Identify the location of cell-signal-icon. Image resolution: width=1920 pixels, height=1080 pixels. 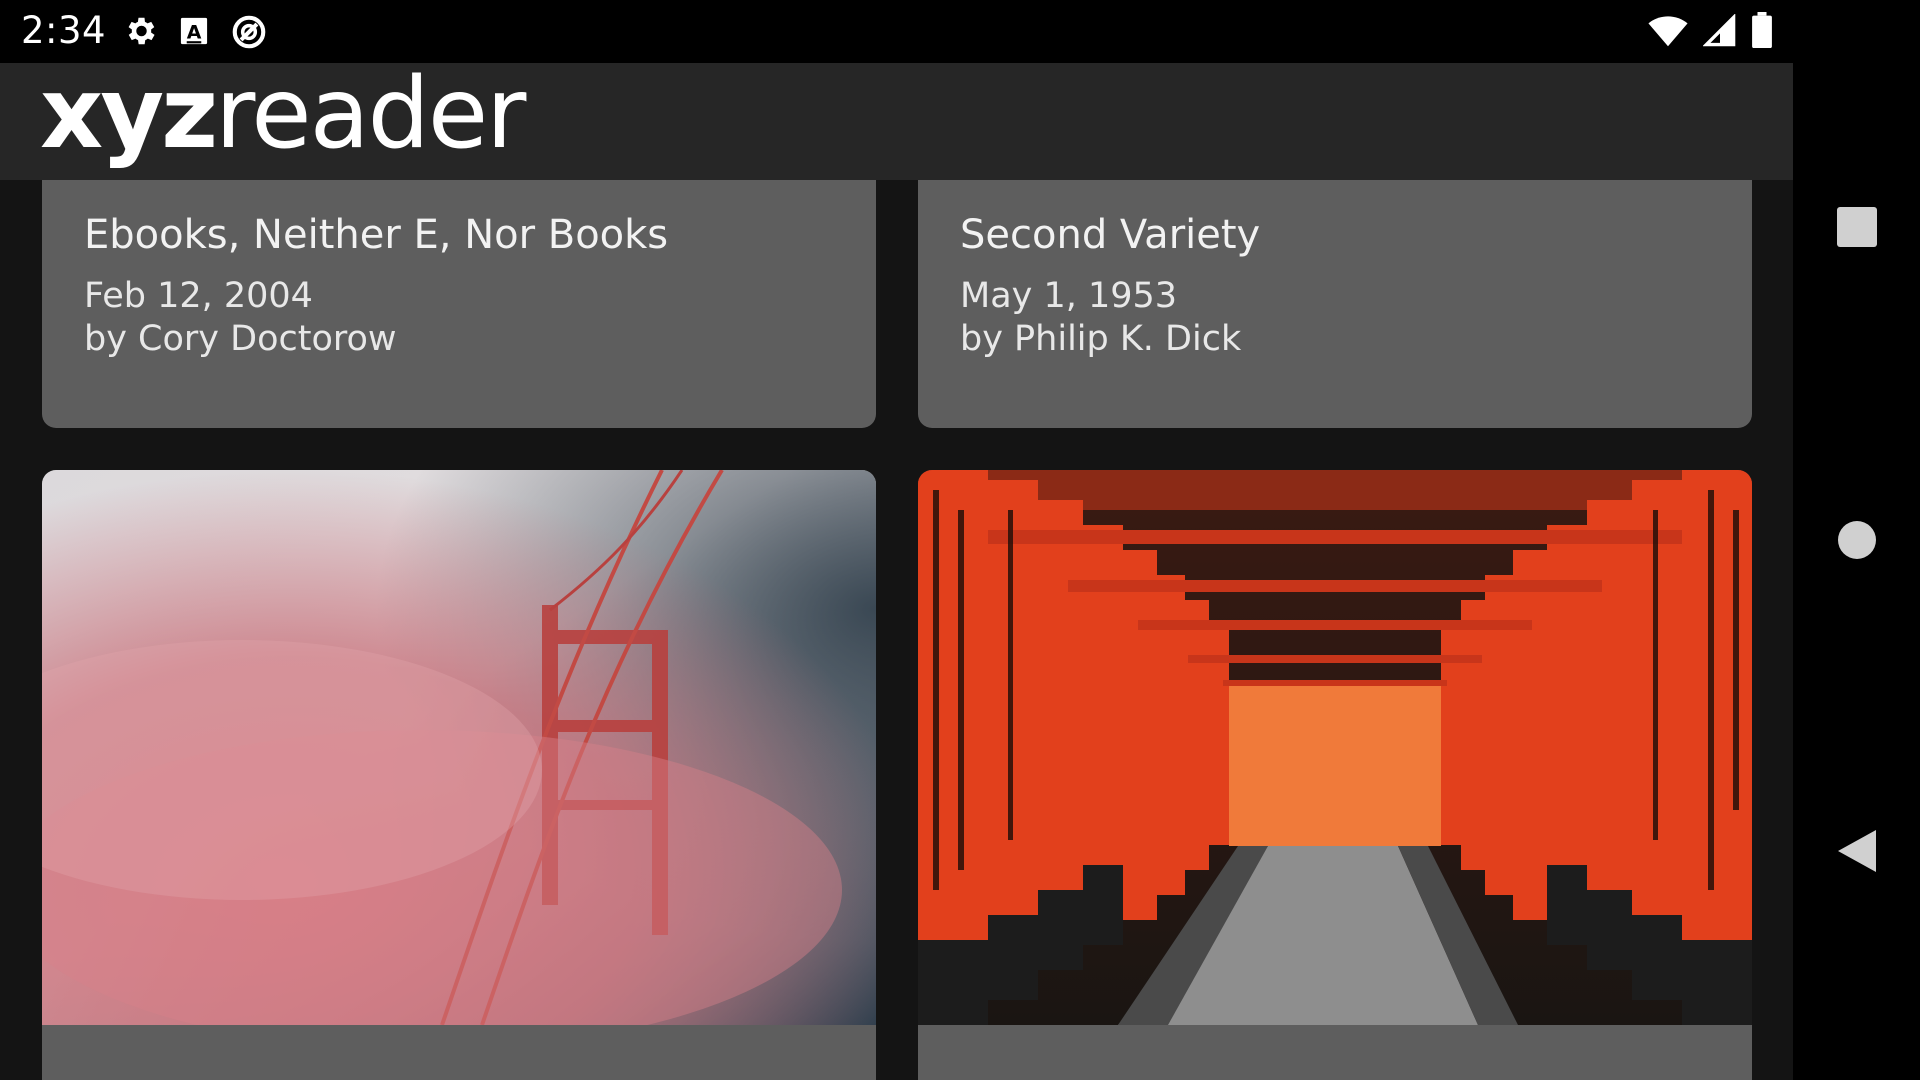
(1720, 31).